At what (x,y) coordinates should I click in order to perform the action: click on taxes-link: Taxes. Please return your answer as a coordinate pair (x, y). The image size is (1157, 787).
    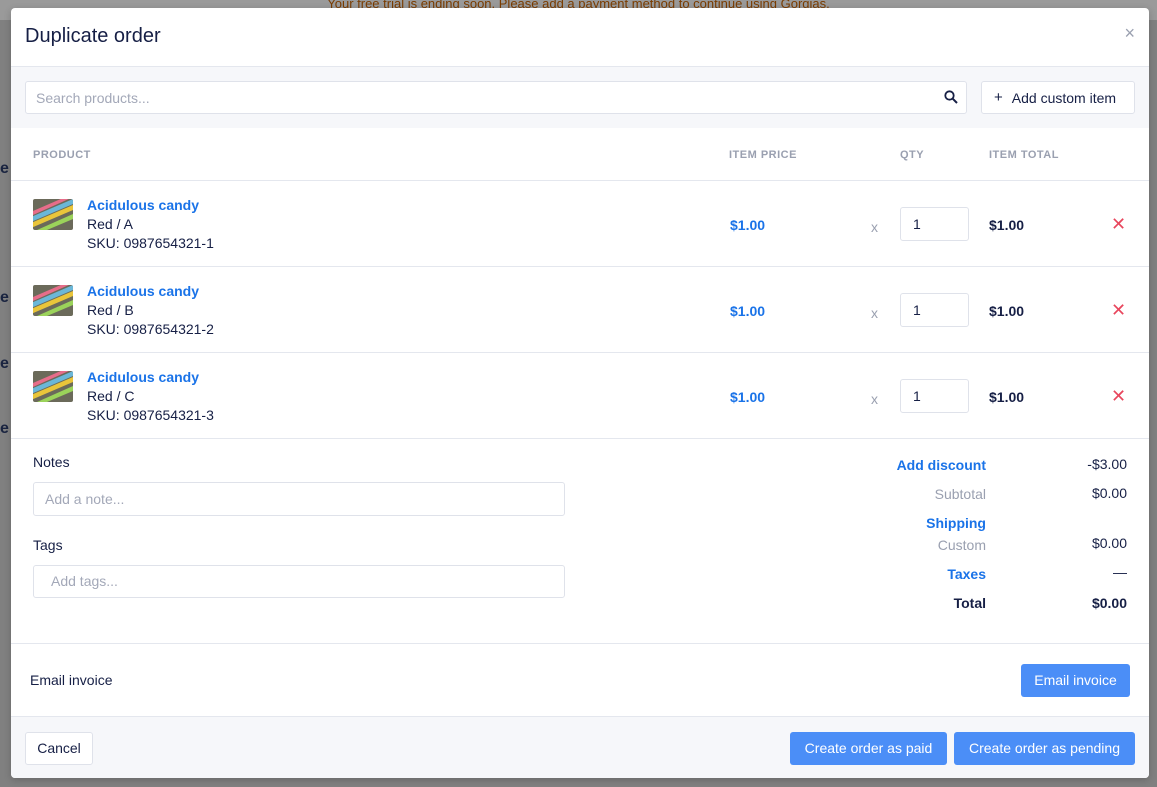
    Looking at the image, I should click on (966, 574).